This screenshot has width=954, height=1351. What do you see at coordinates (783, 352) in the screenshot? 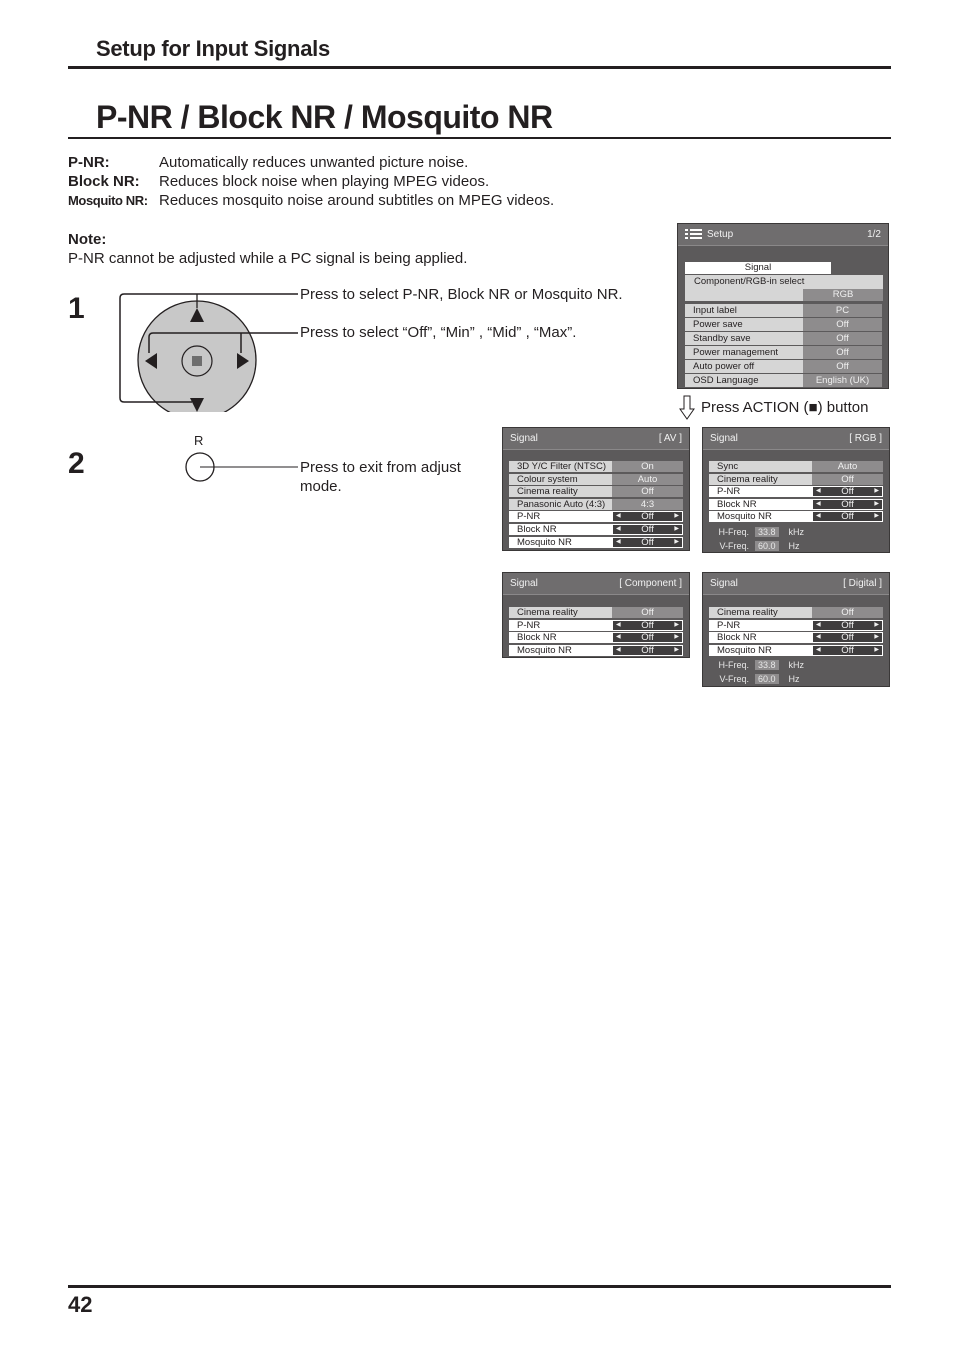
I see `setup-row-power-management: Power management Off` at bounding box center [783, 352].